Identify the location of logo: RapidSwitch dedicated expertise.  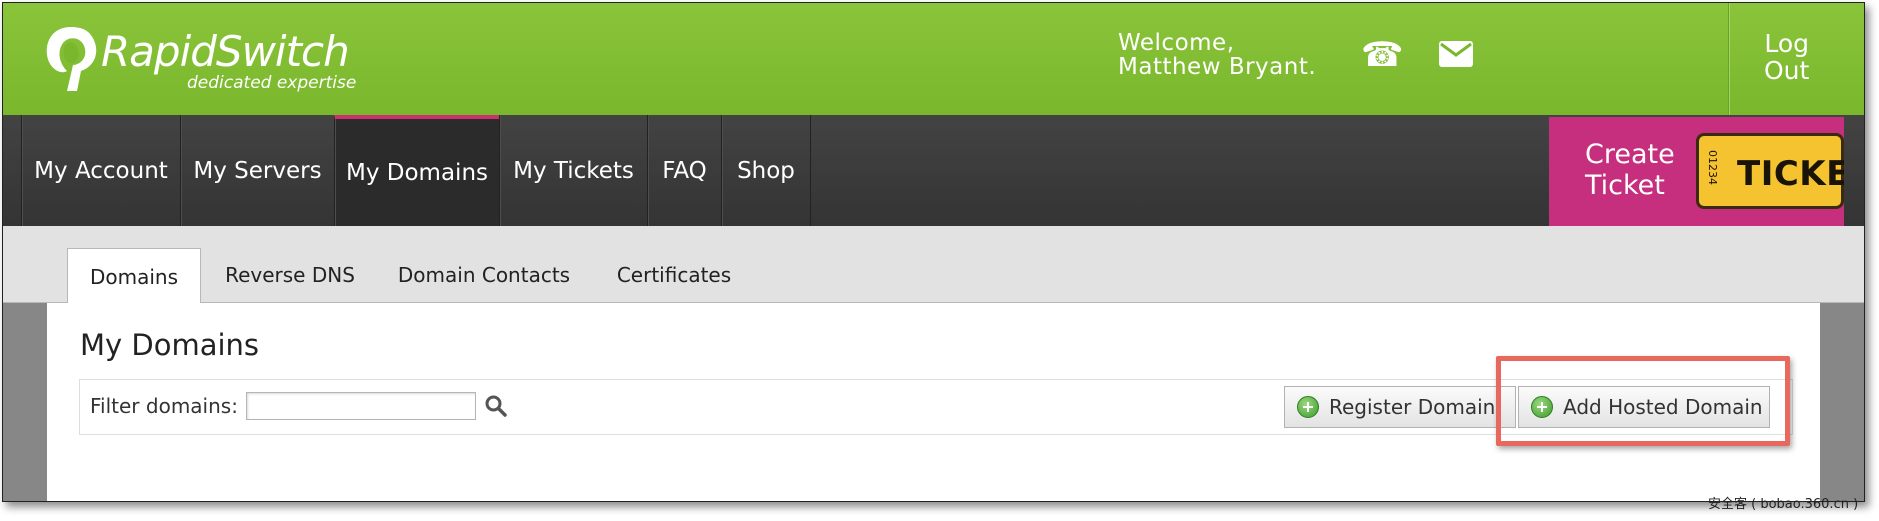
(203, 61).